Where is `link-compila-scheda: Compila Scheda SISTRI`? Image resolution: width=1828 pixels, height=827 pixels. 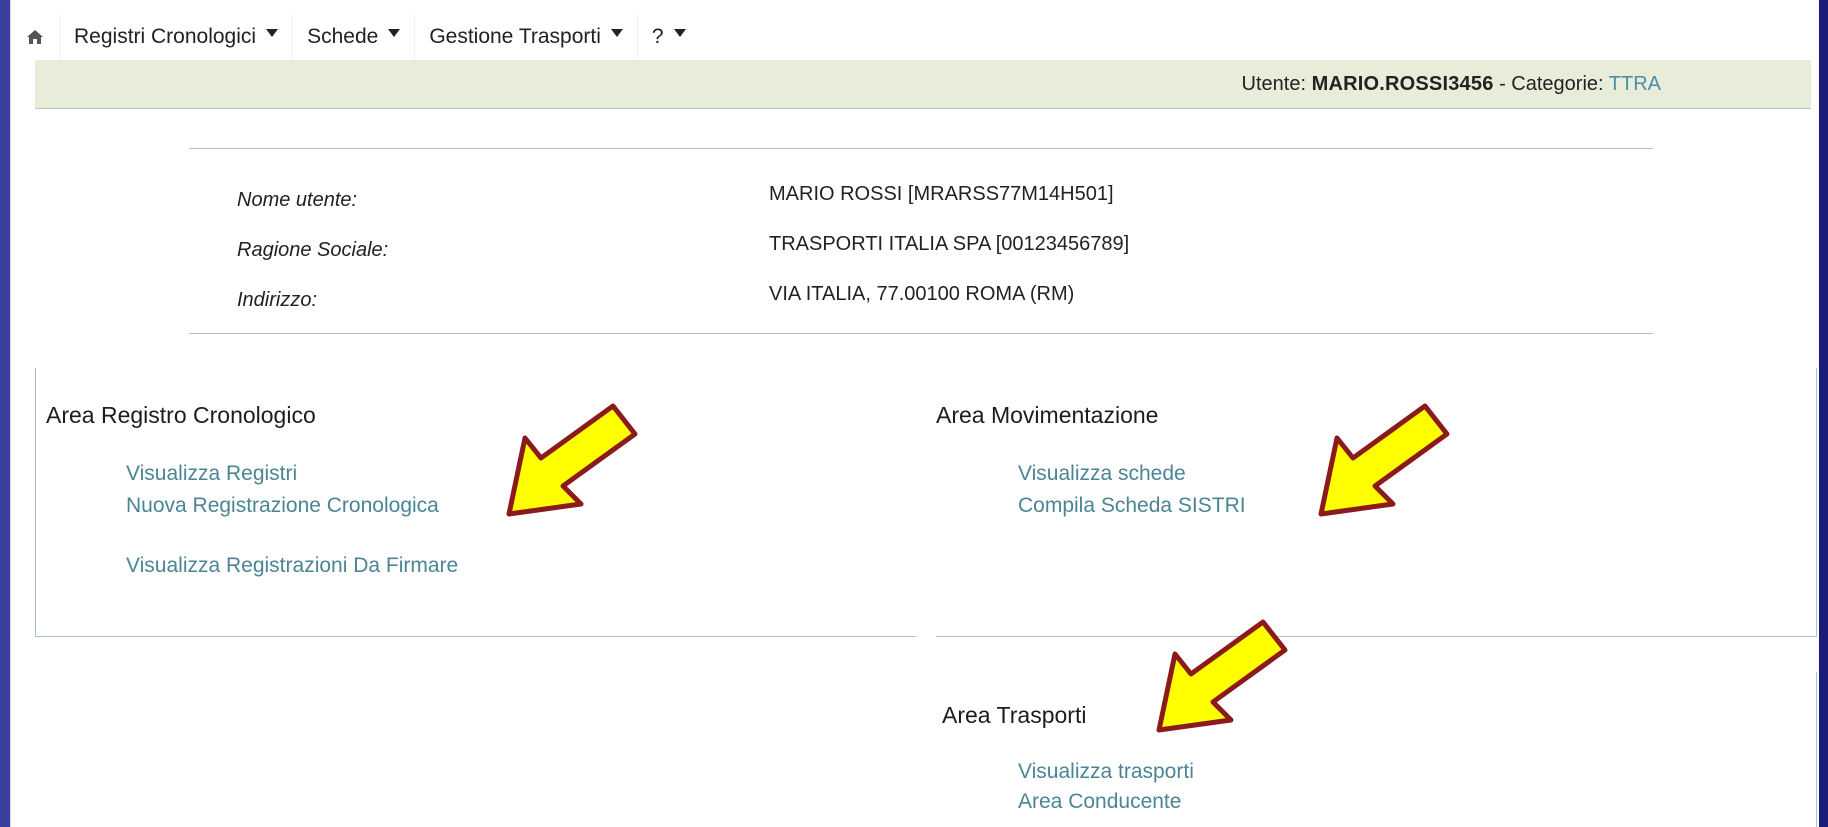 link-compila-scheda: Compila Scheda SISTRI is located at coordinates (1132, 506).